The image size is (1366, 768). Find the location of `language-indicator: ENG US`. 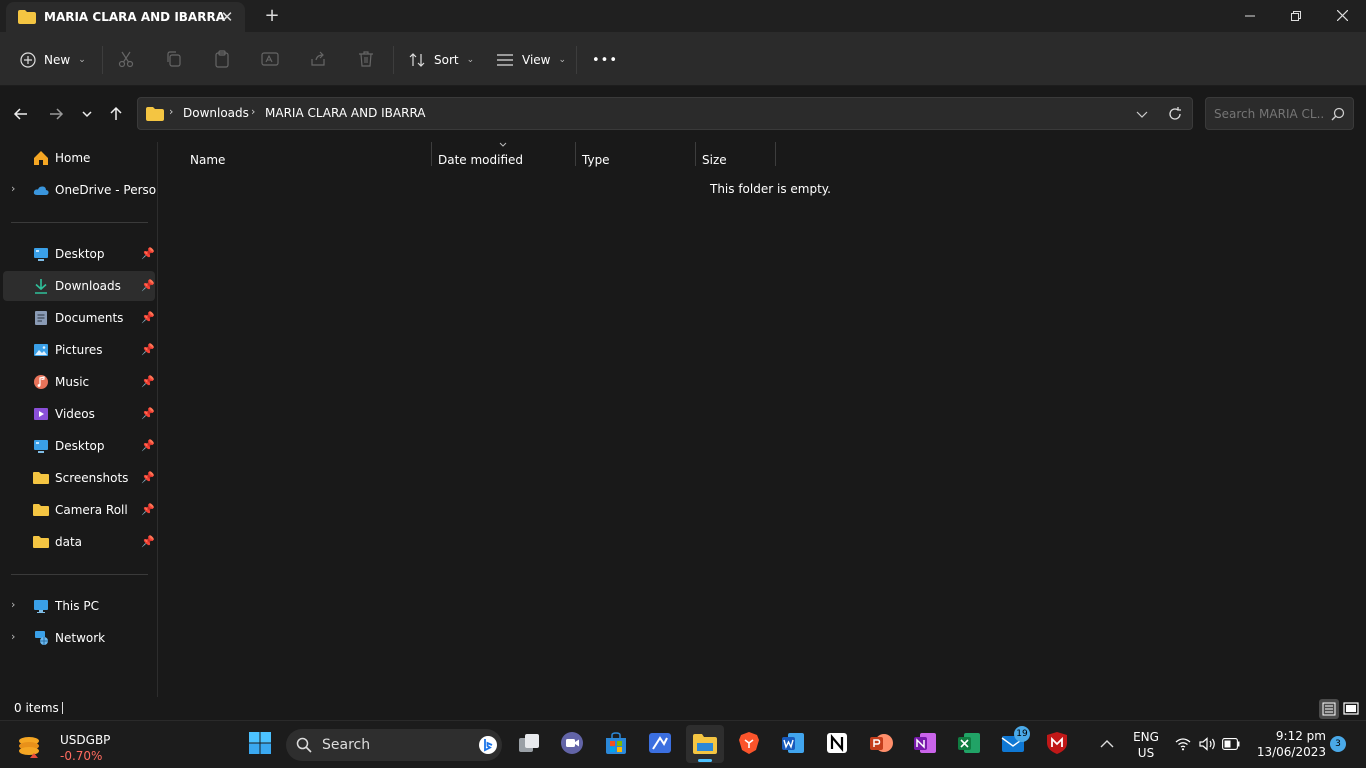

language-indicator: ENG US is located at coordinates (1146, 744).